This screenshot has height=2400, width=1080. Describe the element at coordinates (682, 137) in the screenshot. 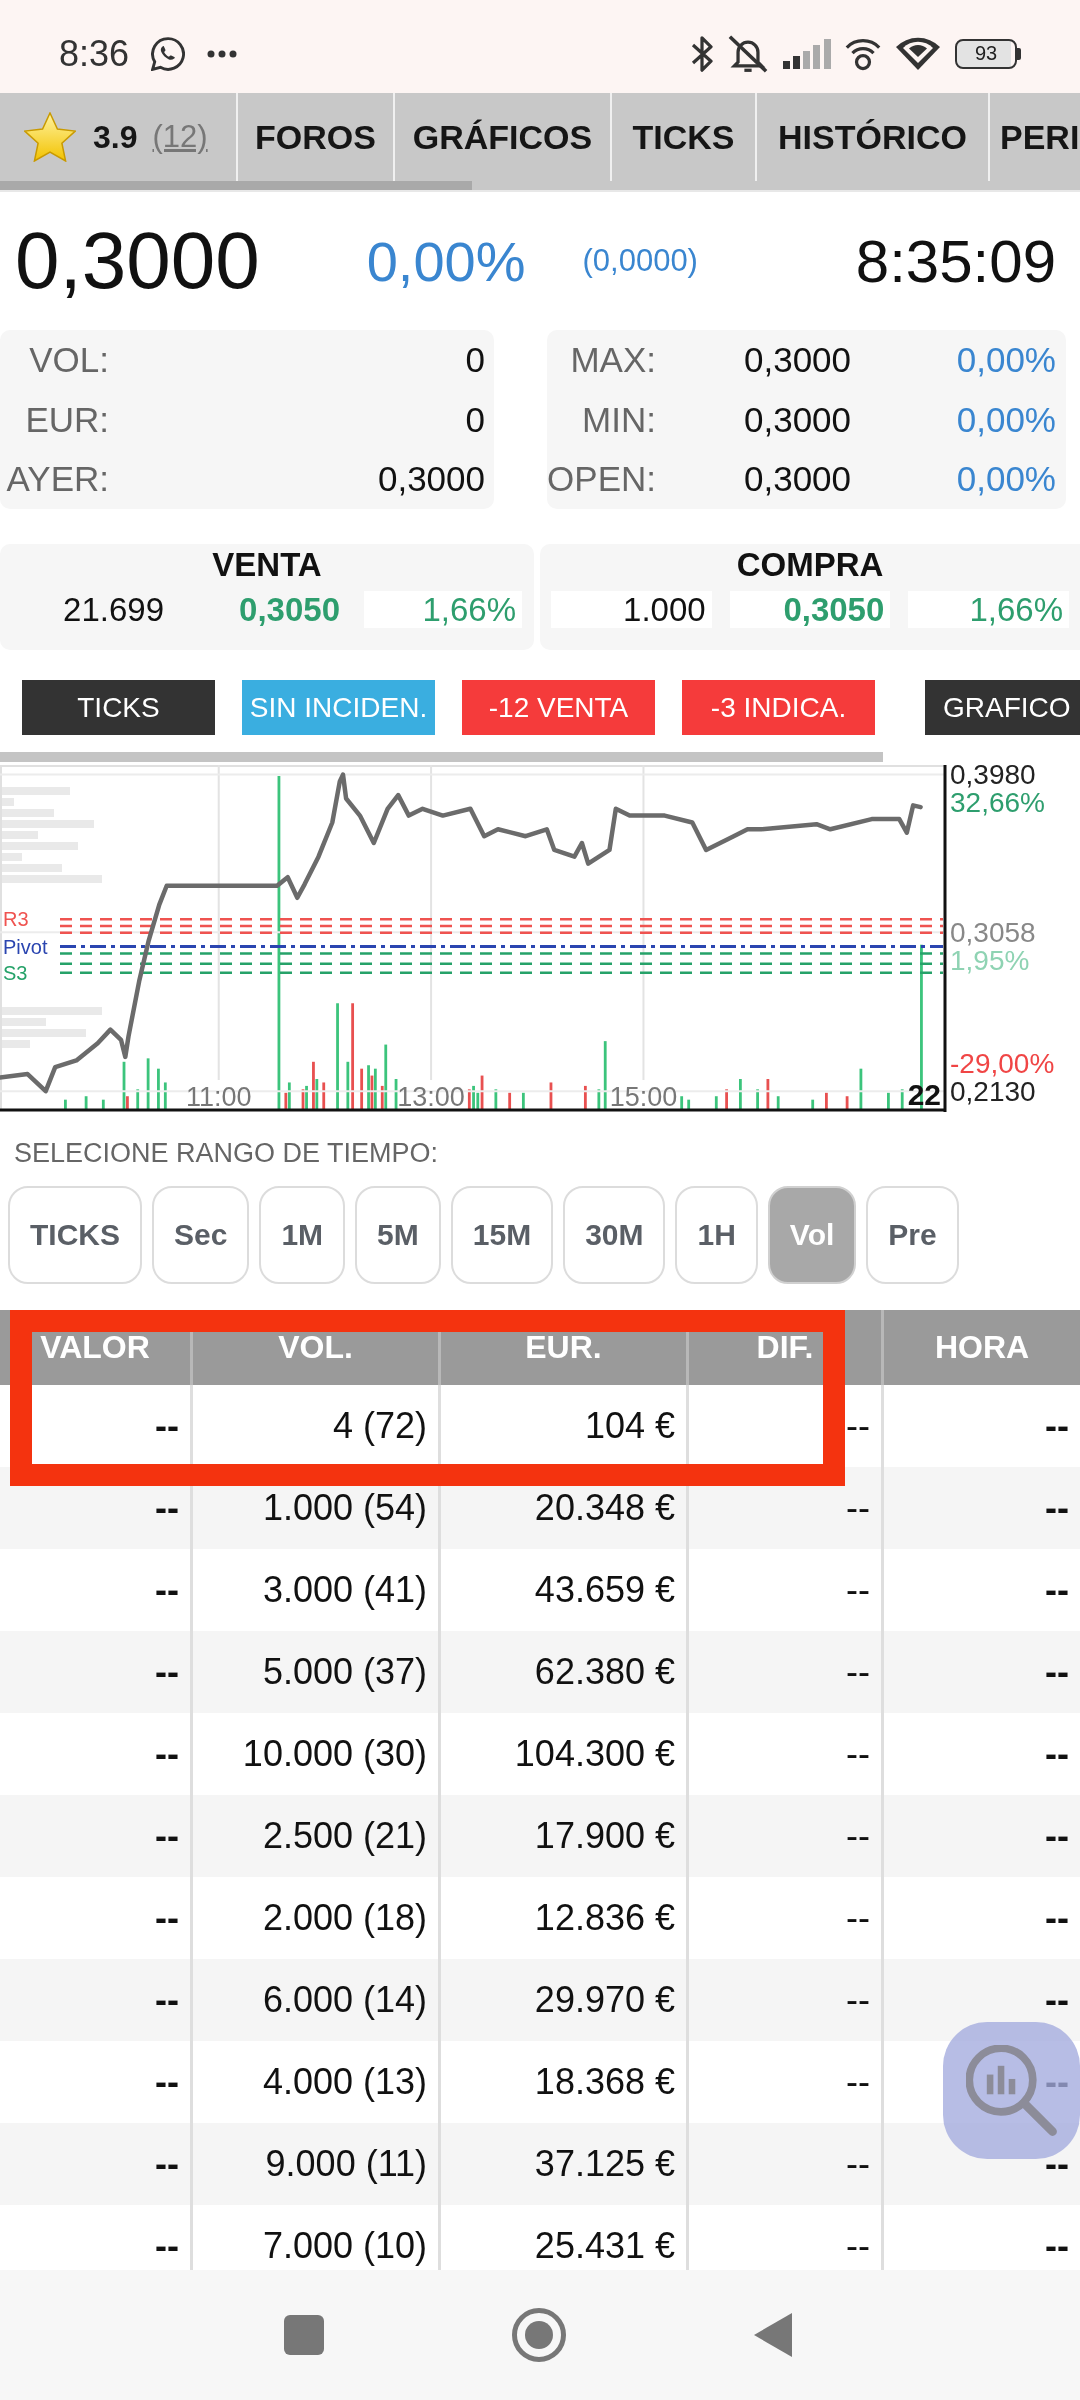

I see `tab: TICKS` at that location.